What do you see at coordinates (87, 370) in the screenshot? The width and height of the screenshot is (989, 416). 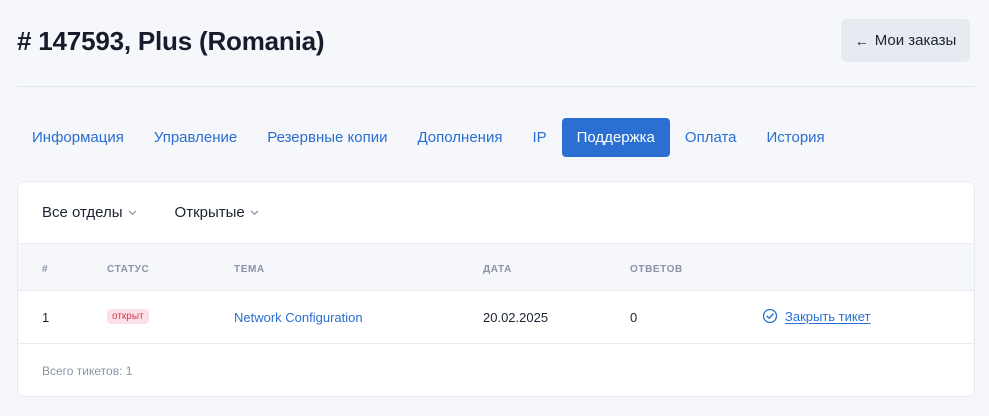 I see `tickets-total: Всего тикетов: 1` at bounding box center [87, 370].